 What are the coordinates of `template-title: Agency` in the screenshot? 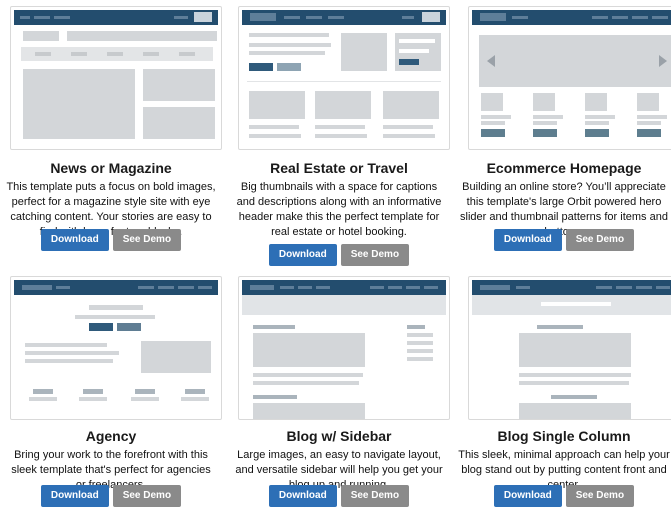 It's located at (111, 436).